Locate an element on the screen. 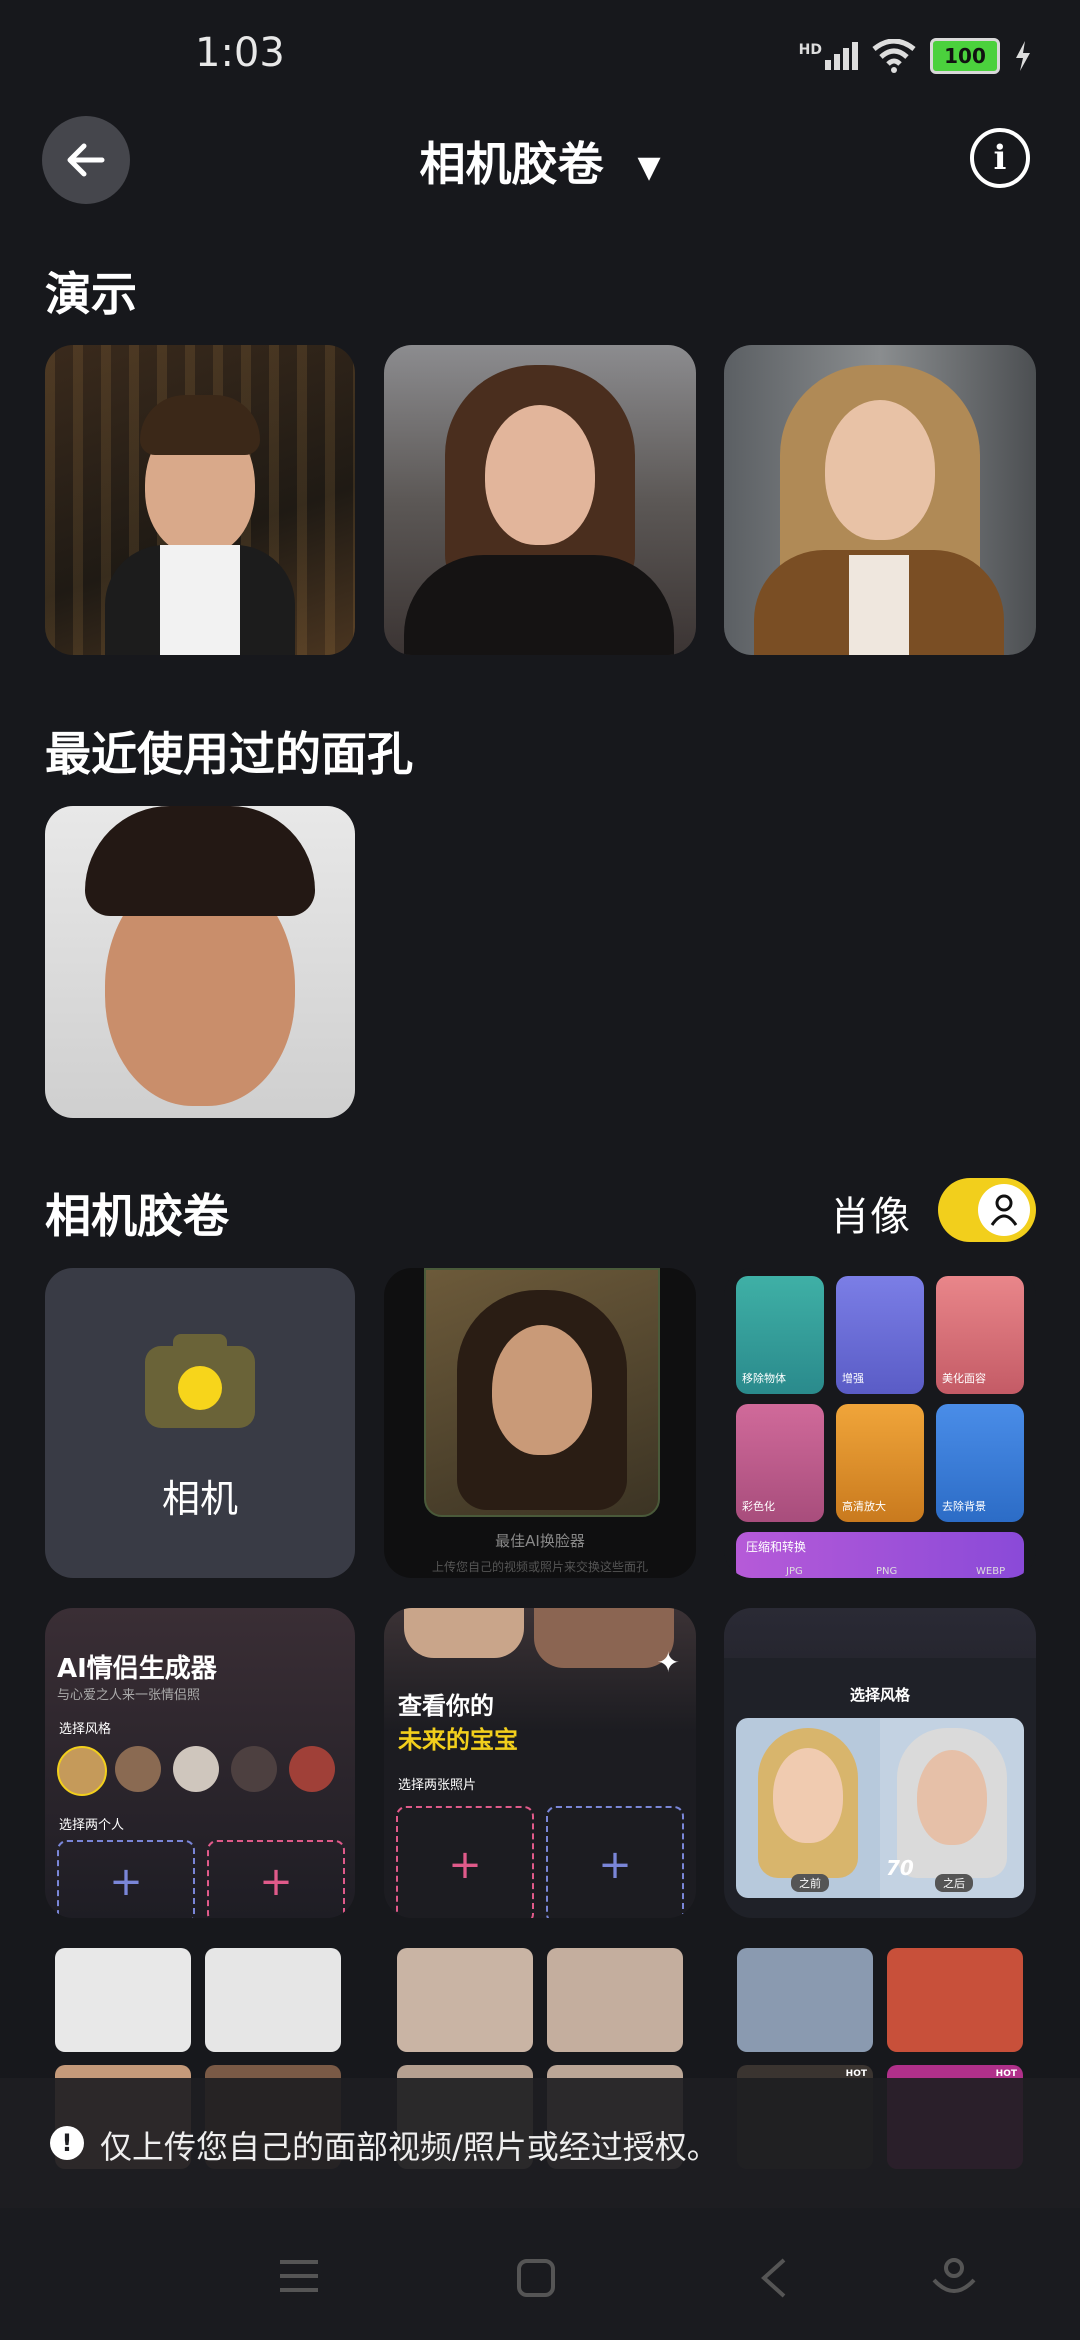  tool-colorize: 彩色化 is located at coordinates (780, 1463).